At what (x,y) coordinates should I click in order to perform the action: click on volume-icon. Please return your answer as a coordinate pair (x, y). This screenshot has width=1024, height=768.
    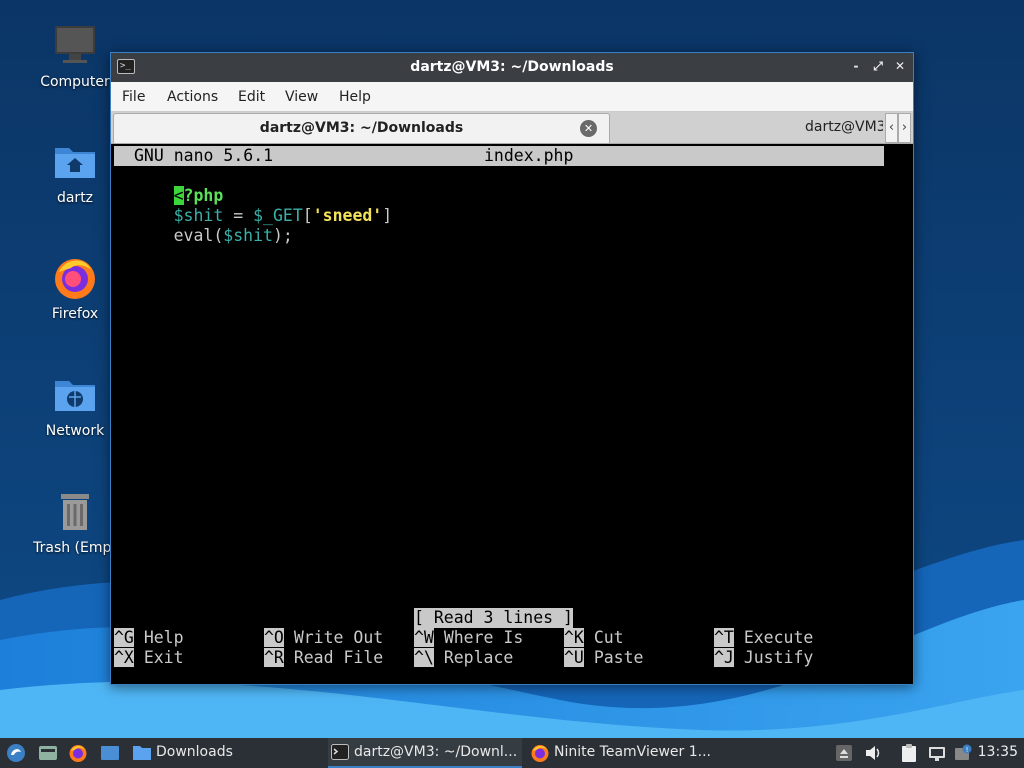
    Looking at the image, I should click on (873, 753).